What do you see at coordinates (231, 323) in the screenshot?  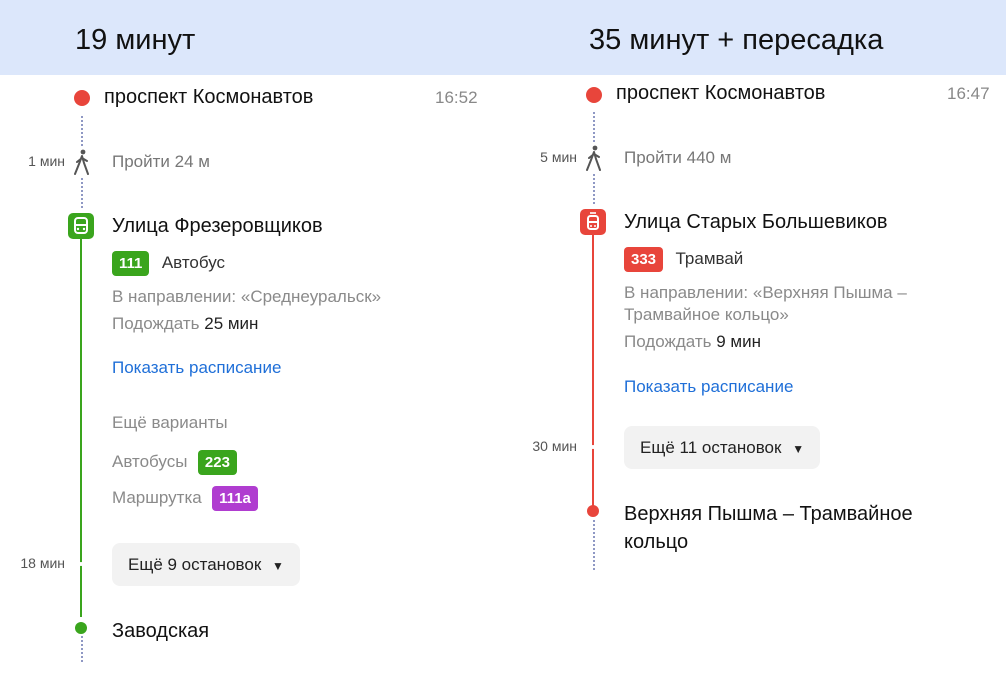 I see `wait-time: 25 мин` at bounding box center [231, 323].